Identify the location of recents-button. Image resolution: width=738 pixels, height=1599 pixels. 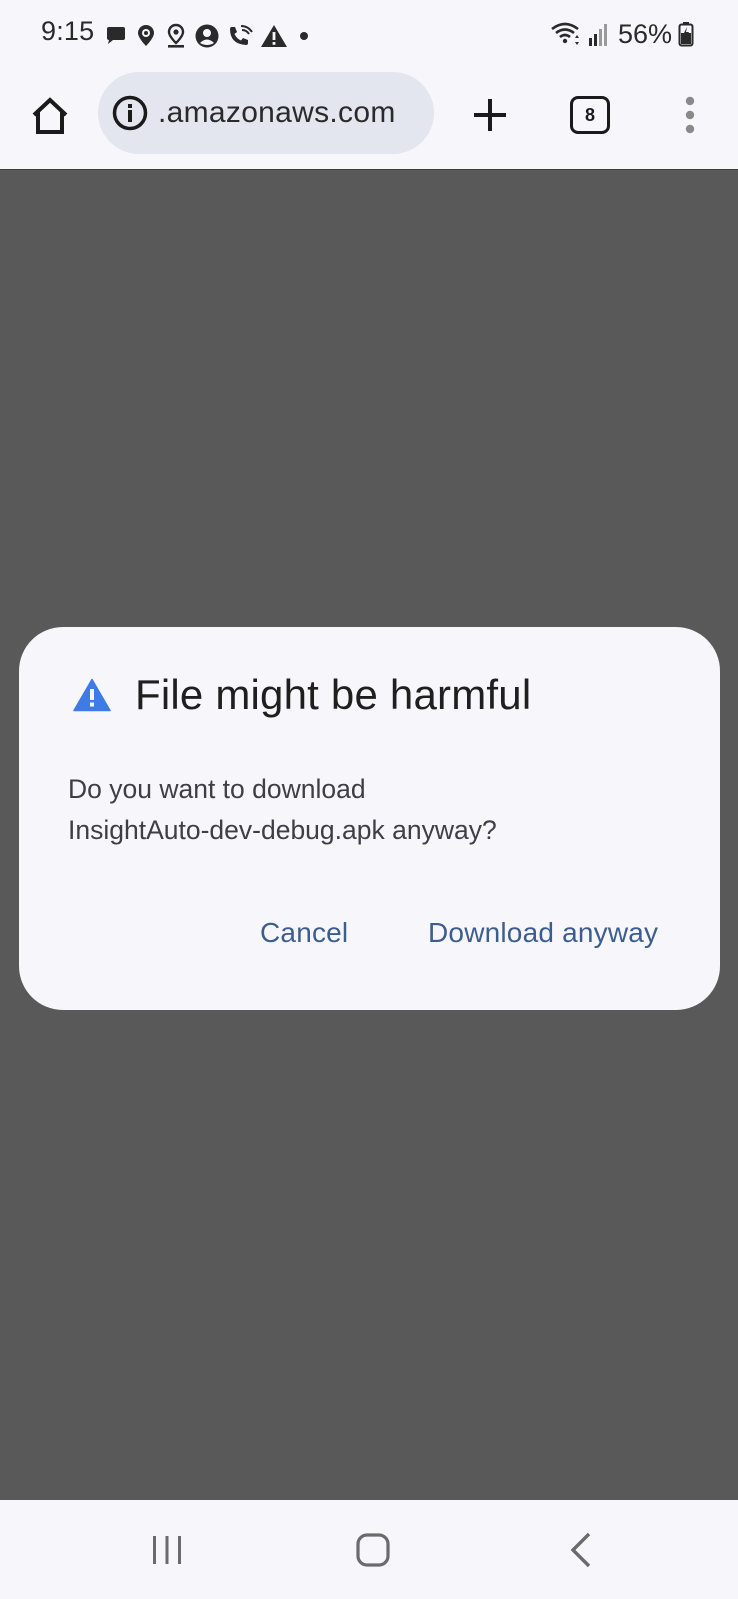
(167, 1550).